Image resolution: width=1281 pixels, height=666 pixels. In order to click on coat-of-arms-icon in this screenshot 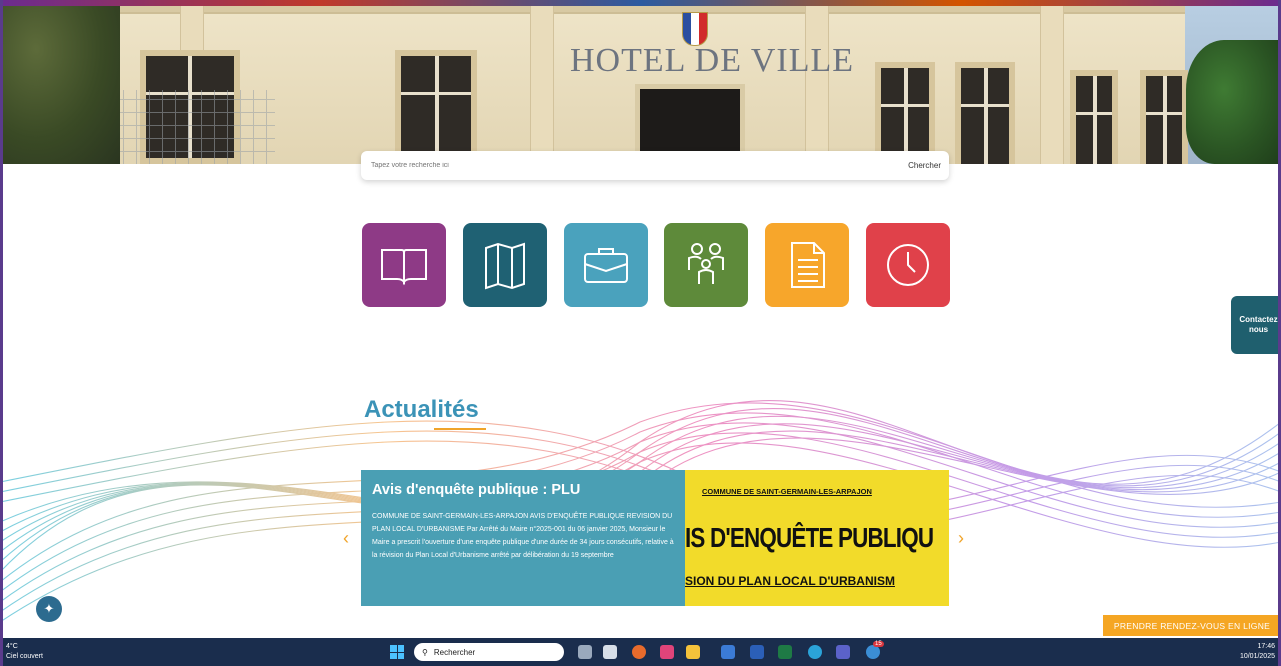, I will do `click(695, 29)`.